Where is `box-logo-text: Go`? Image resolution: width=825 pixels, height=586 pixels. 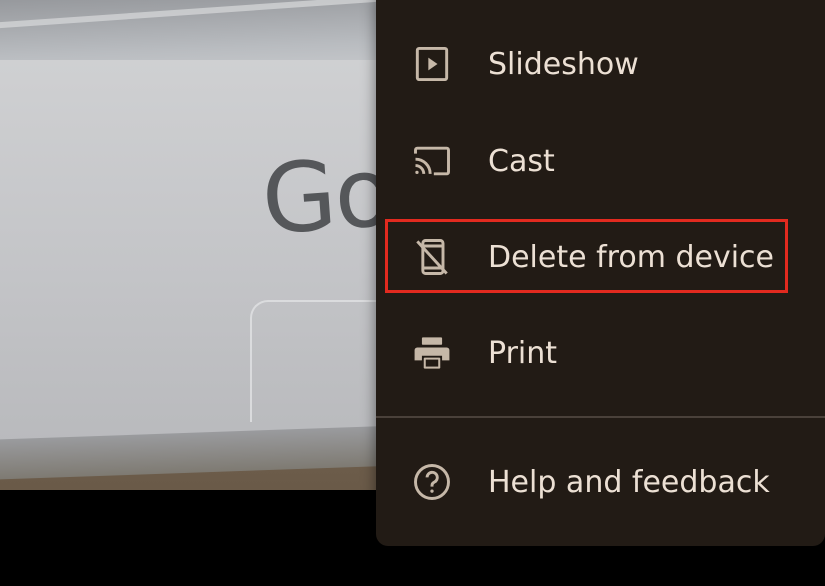 box-logo-text: Go is located at coordinates (326, 196).